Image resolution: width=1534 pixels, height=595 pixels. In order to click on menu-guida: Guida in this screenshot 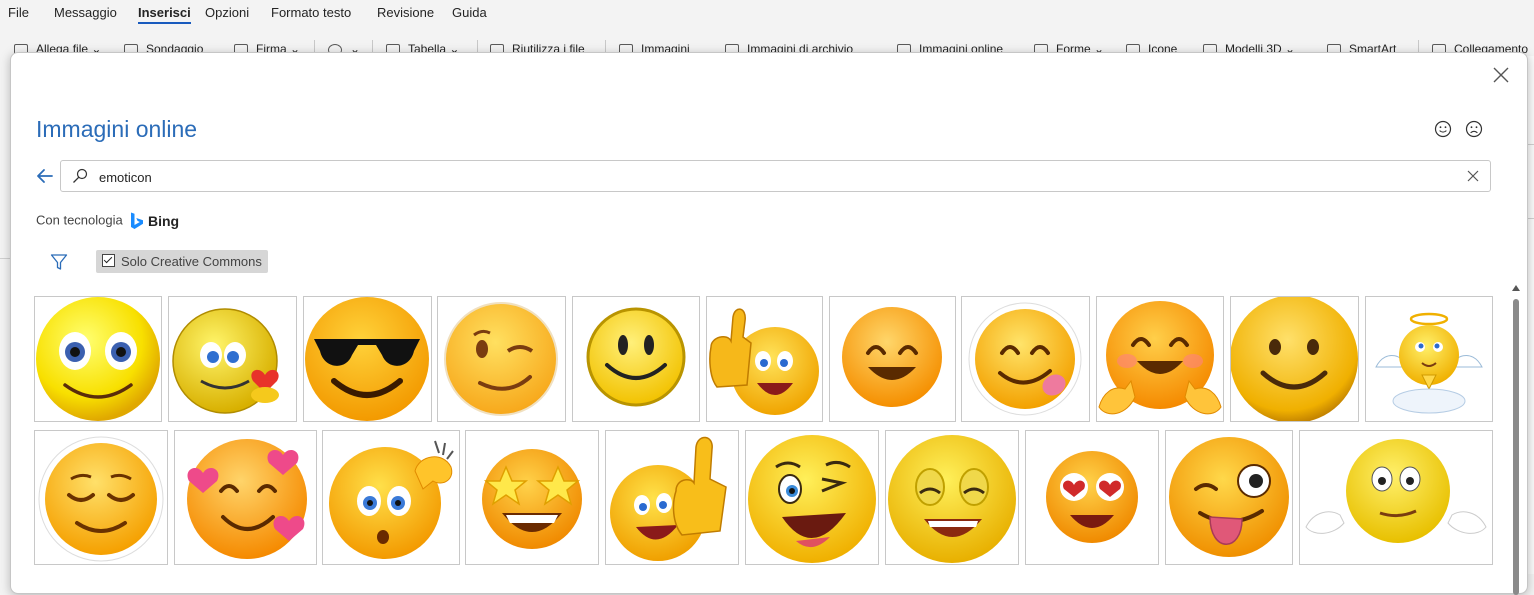, I will do `click(469, 12)`.